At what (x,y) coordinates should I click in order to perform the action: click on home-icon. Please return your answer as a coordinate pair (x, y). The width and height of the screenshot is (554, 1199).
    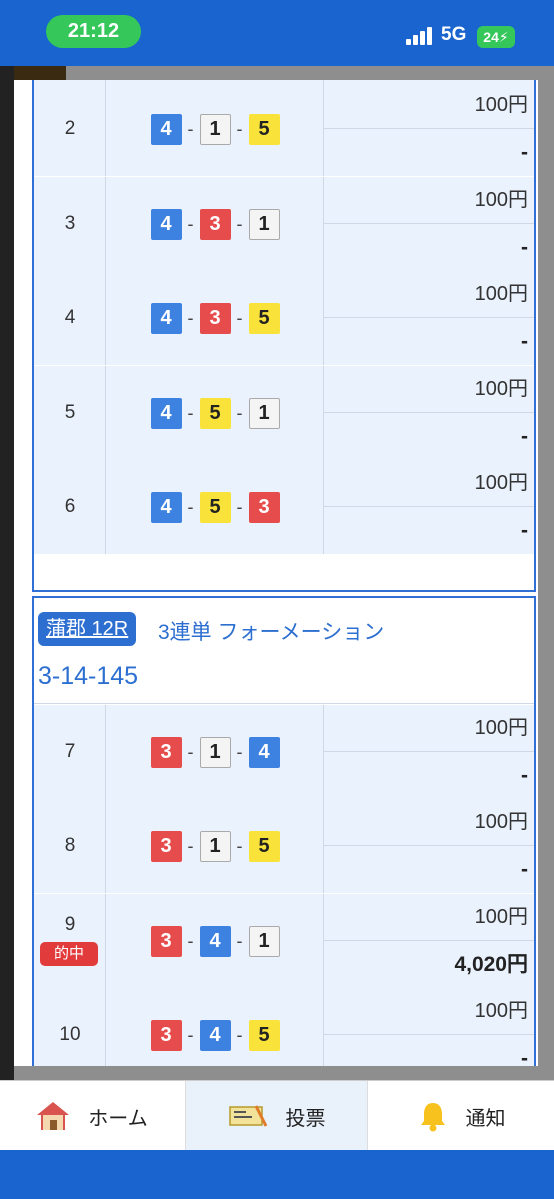
    Looking at the image, I should click on (53, 1116).